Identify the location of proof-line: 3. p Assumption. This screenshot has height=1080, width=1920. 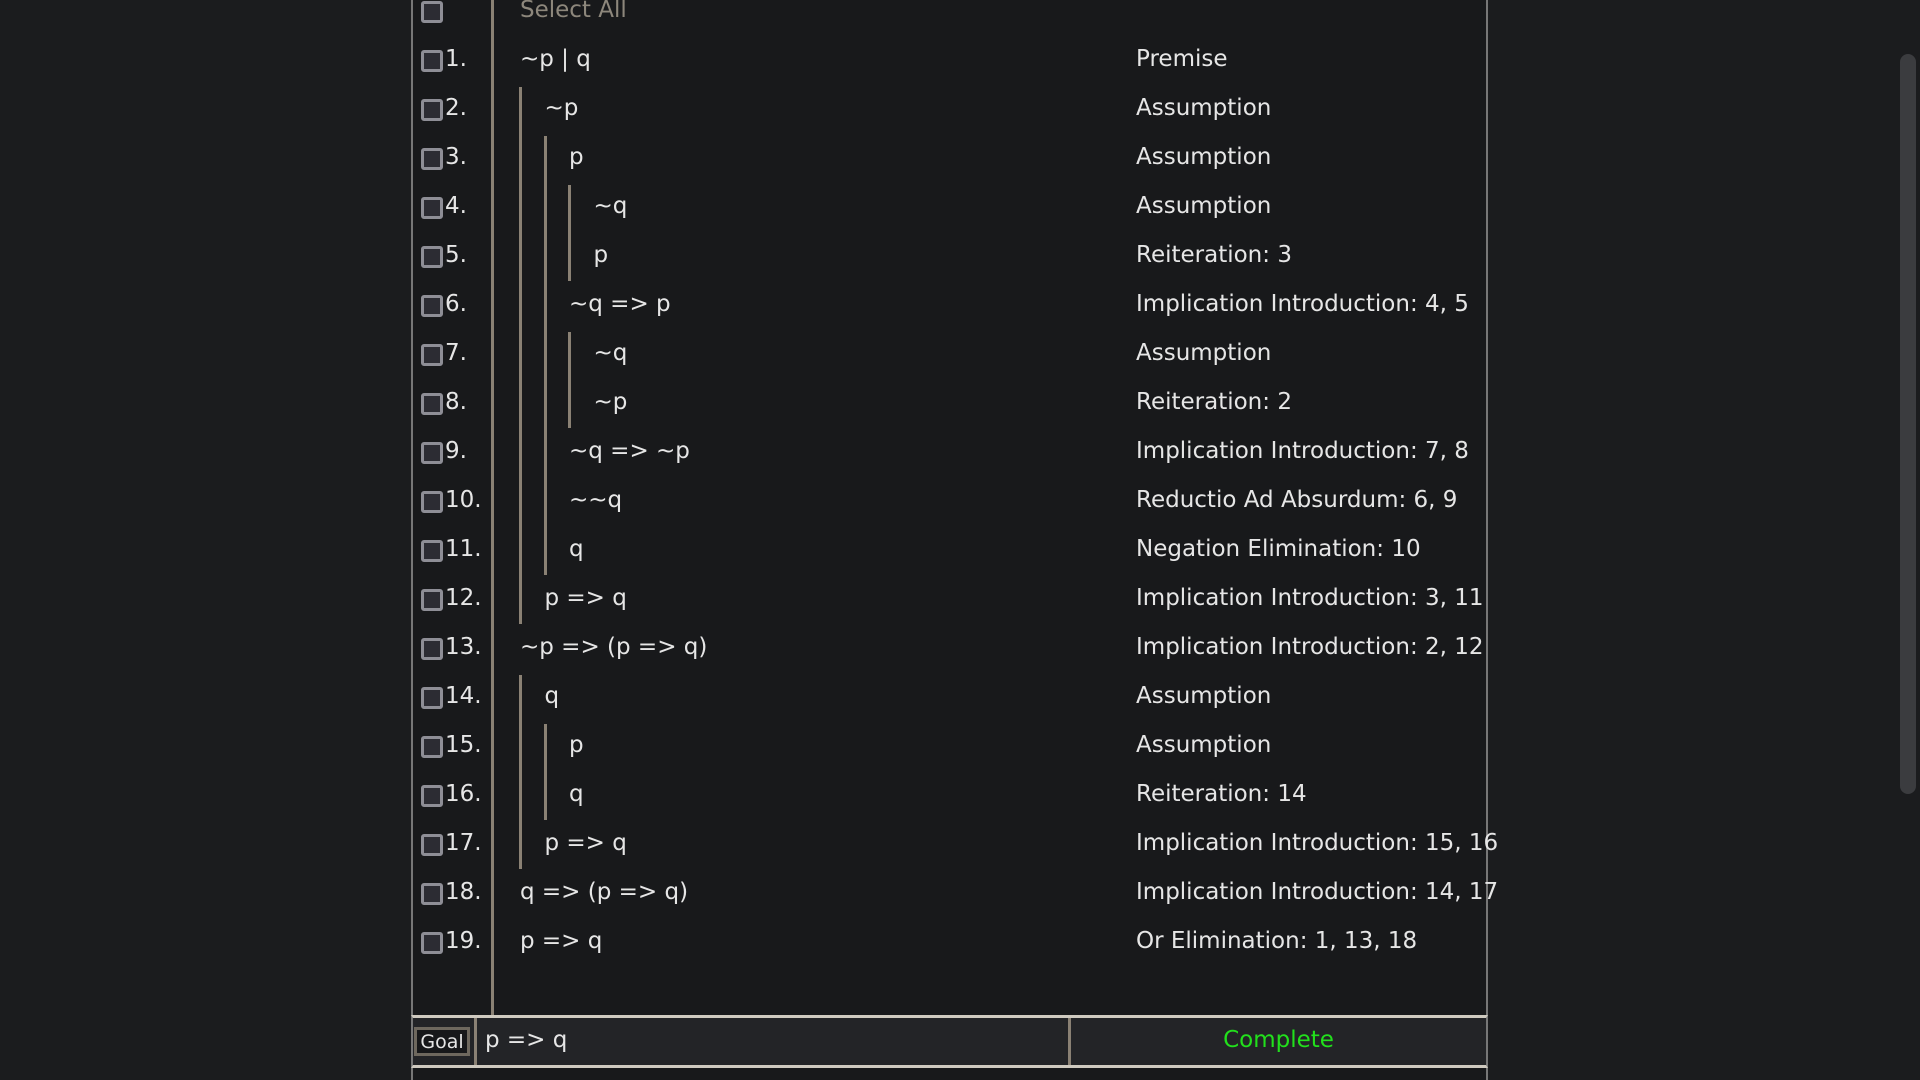
(949, 158).